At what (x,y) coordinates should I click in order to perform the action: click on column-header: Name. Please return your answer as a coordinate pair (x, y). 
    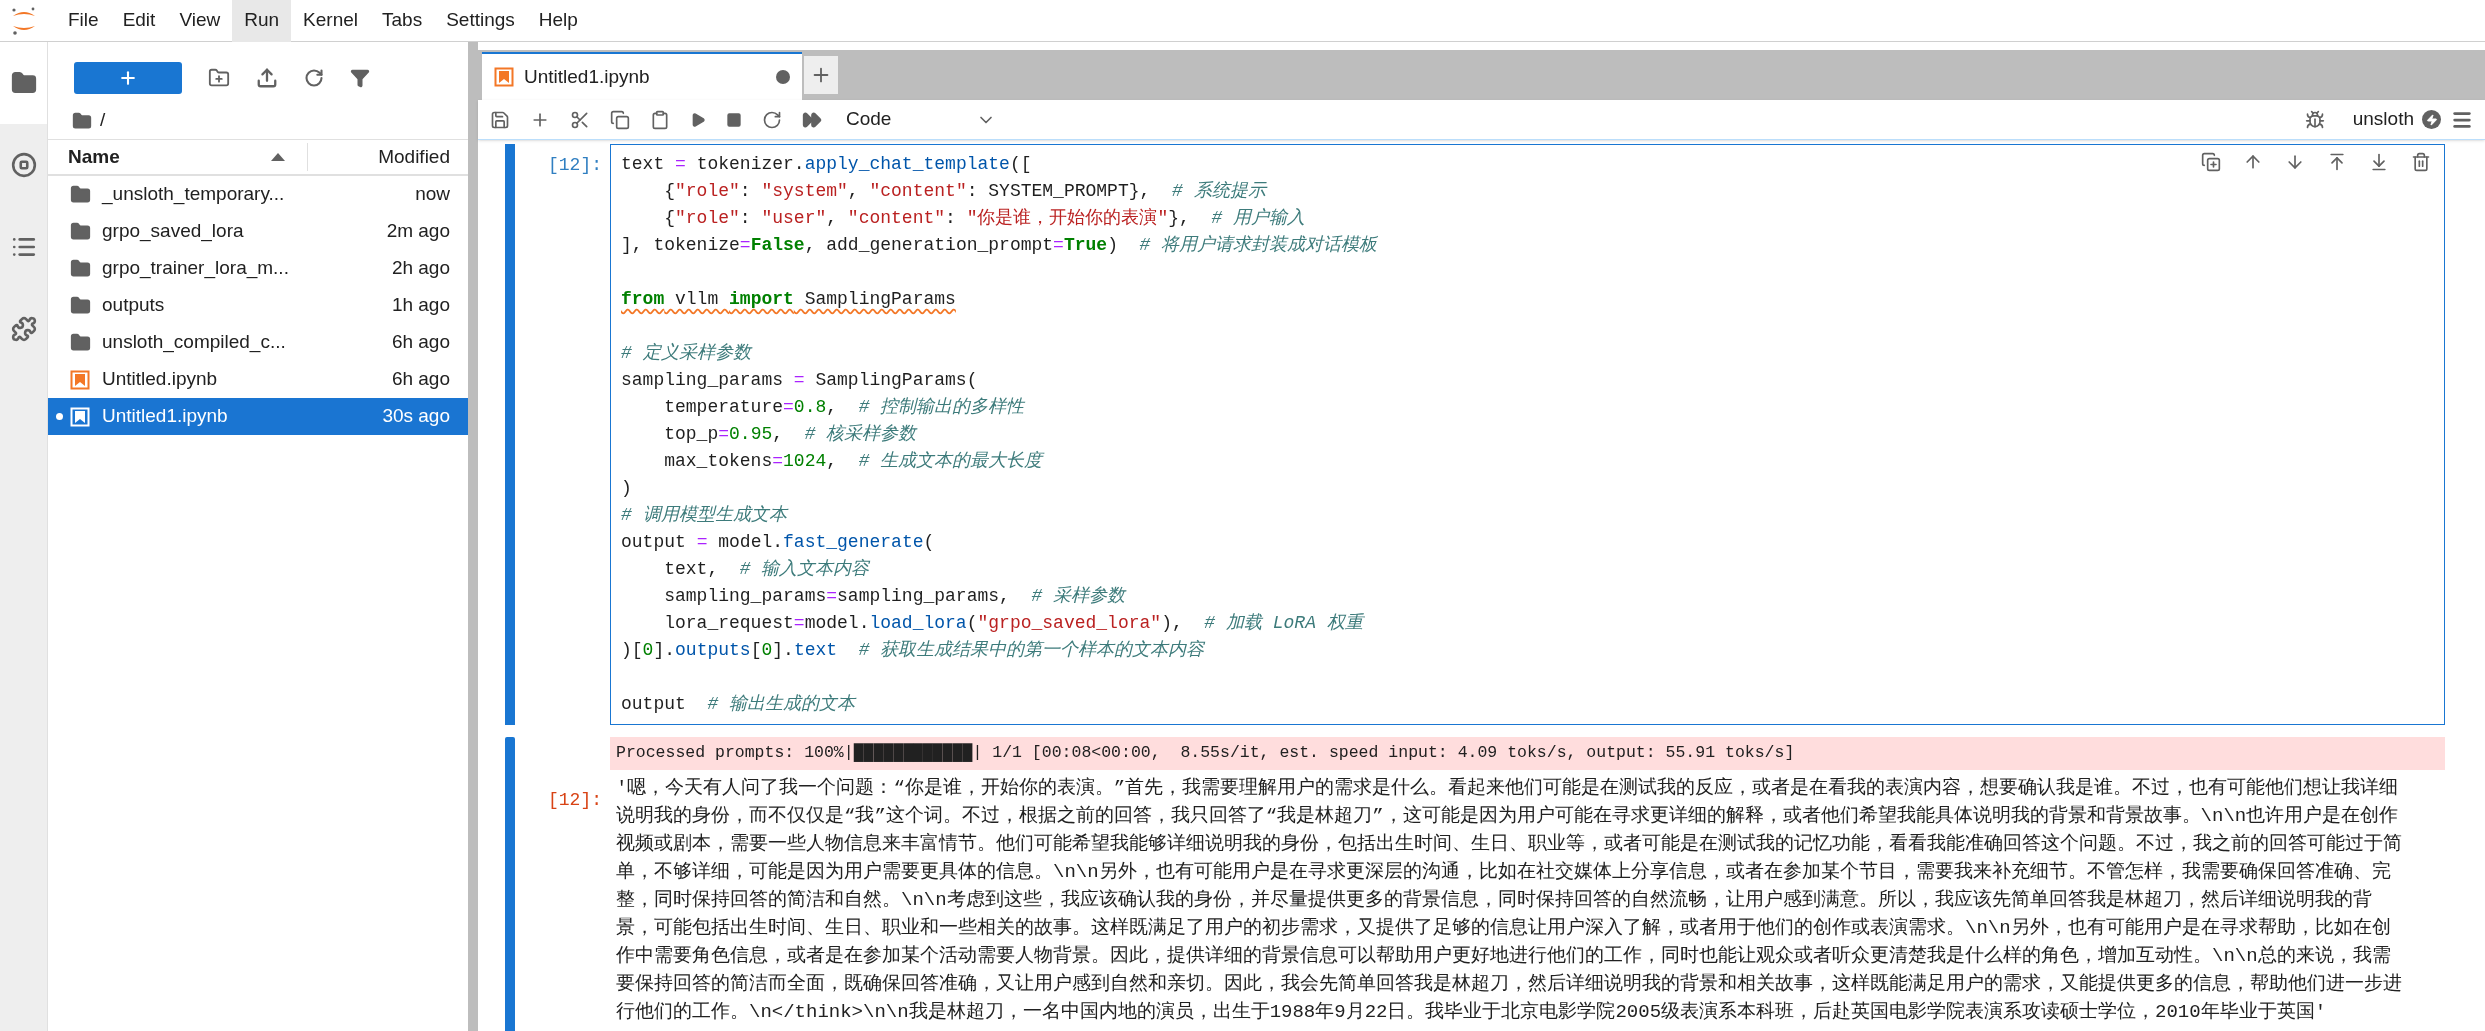
    Looking at the image, I should click on (94, 157).